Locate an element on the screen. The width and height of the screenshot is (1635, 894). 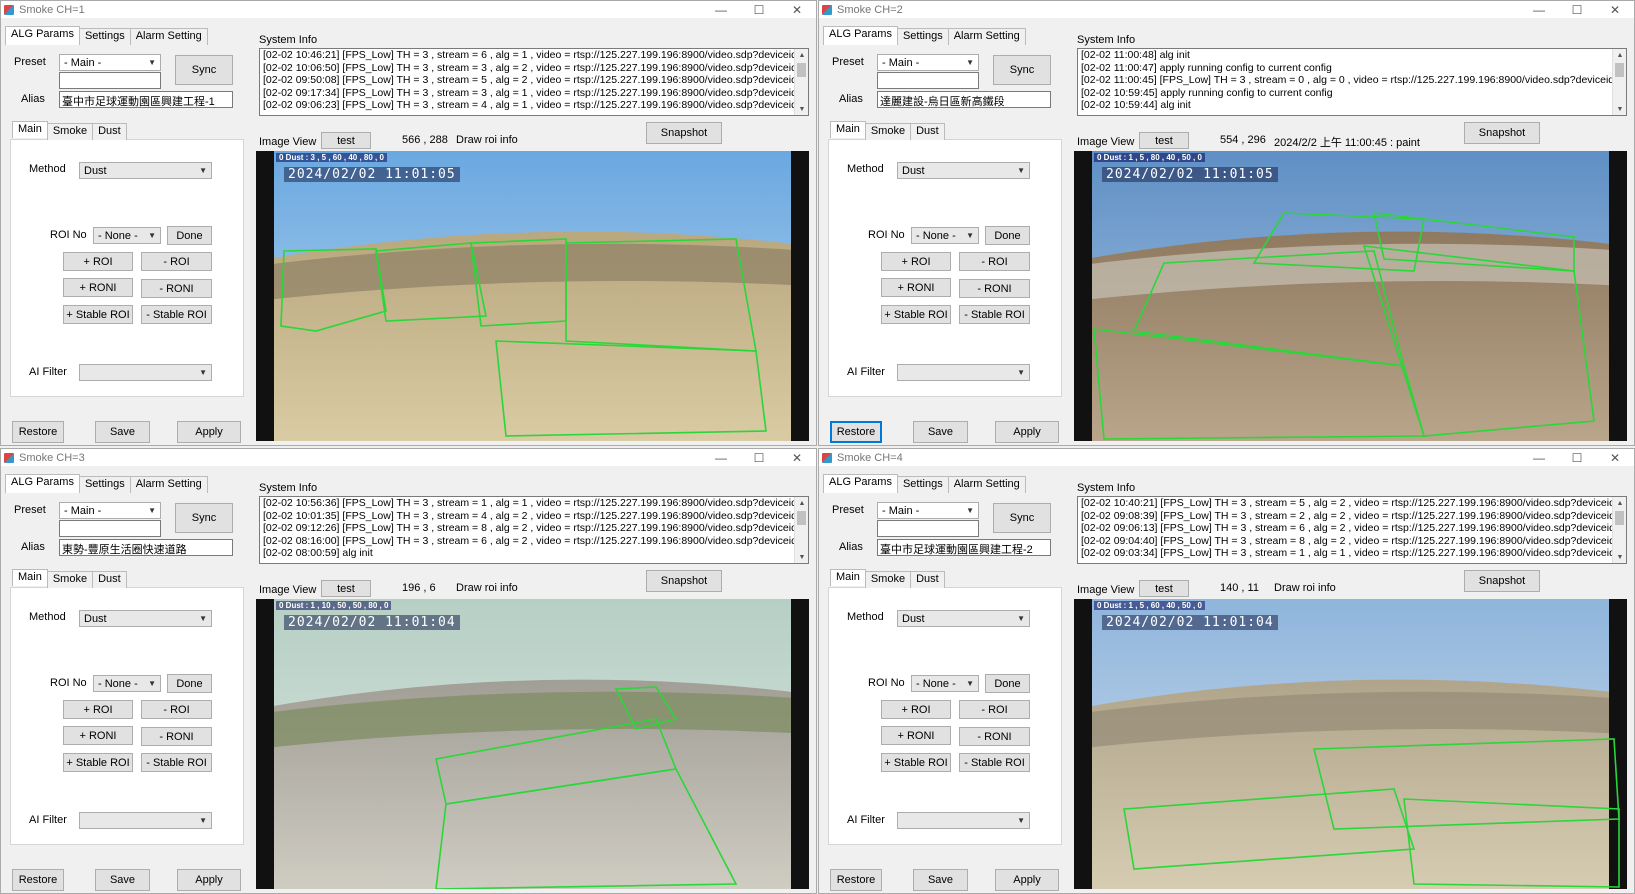
subtab-smoke: Smoke is located at coordinates (70, 579).